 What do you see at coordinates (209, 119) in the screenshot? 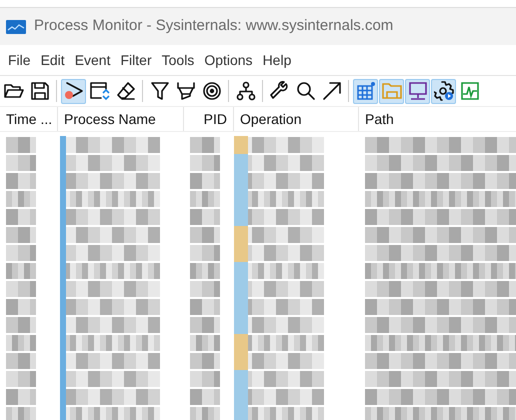
I see `column-header: PID` at bounding box center [209, 119].